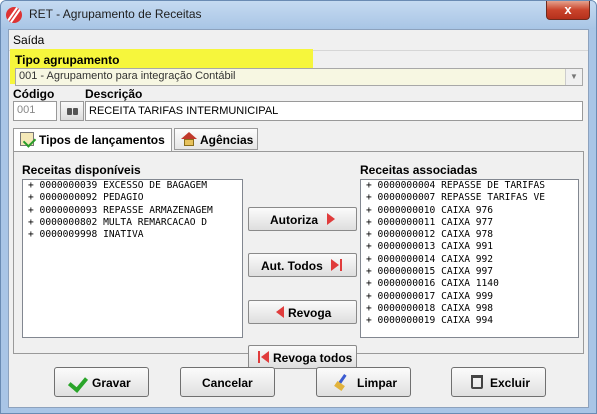  I want to click on list-item: + 0000000039 EXCESSO DE BAGAGEM, so click(132, 186).